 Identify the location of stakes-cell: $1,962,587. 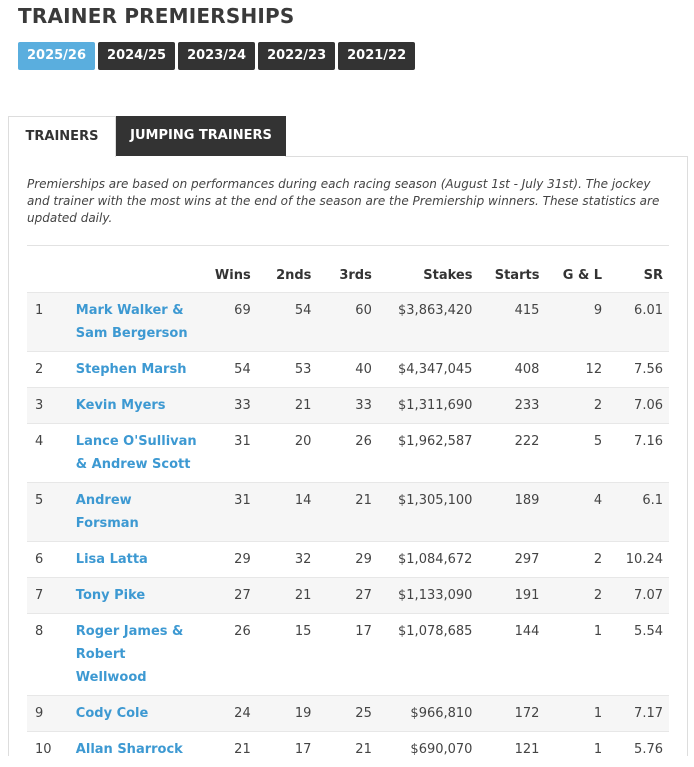
(428, 453).